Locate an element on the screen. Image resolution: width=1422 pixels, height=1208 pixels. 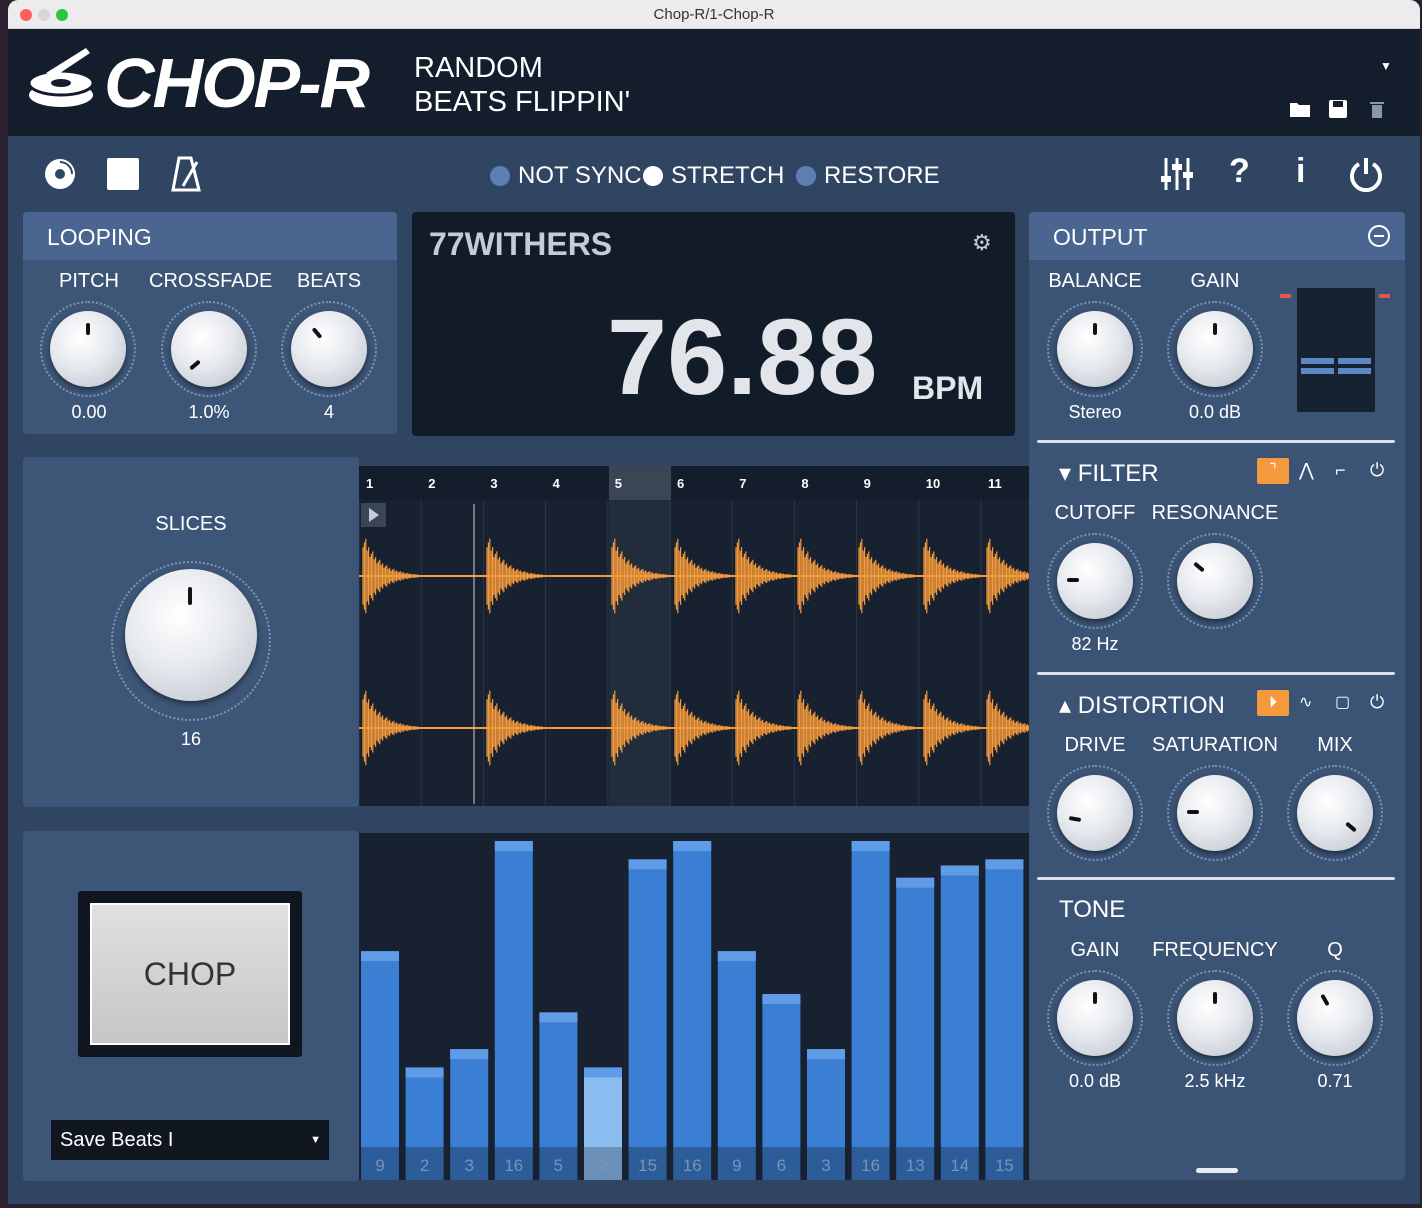
output-gain-knob is located at coordinates (1215, 349).